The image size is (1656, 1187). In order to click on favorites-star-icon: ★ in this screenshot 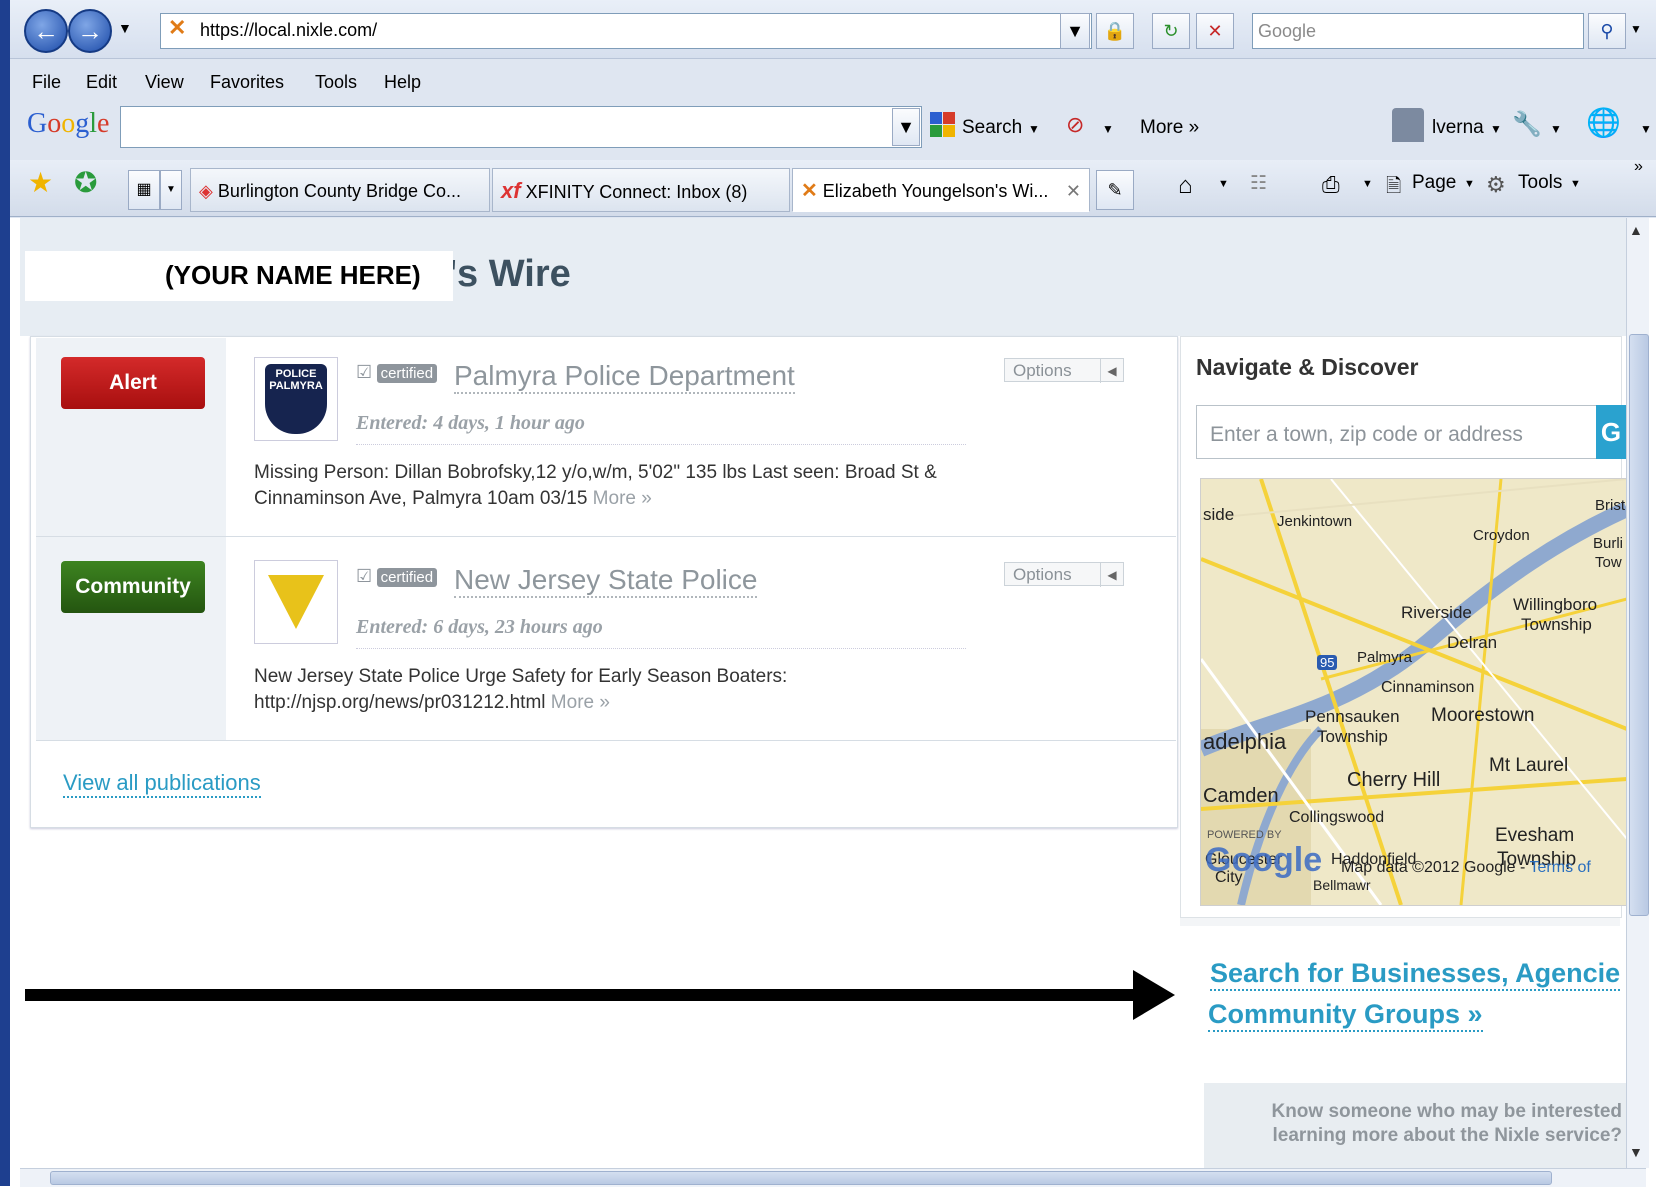, I will do `click(40, 182)`.